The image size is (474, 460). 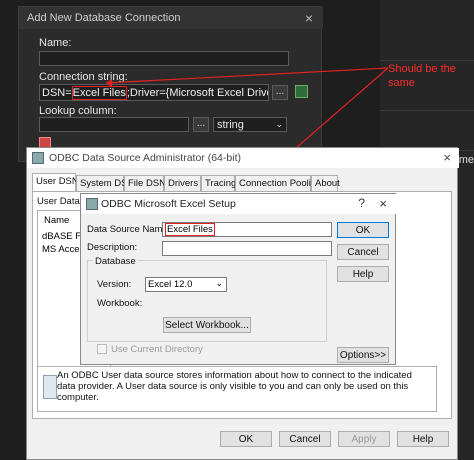 I want to click on tab-system-dsn: System DSN, so click(x=105, y=183).